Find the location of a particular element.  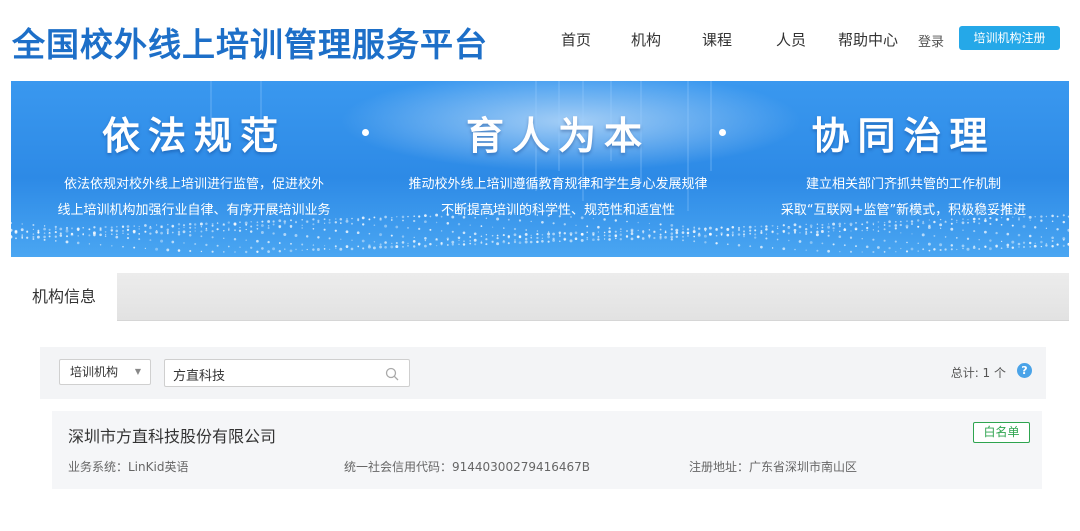

pillar-line: 建立相关部门齐抓共管的工作机制 is located at coordinates (903, 184).